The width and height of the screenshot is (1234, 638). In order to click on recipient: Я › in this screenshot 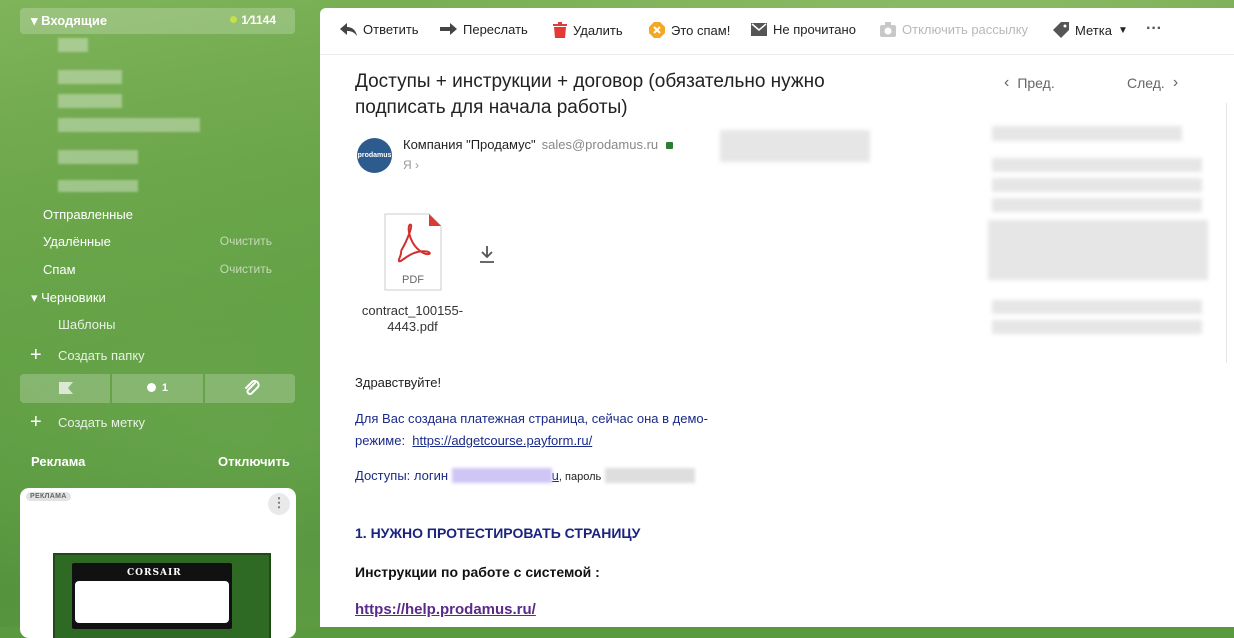, I will do `click(411, 165)`.